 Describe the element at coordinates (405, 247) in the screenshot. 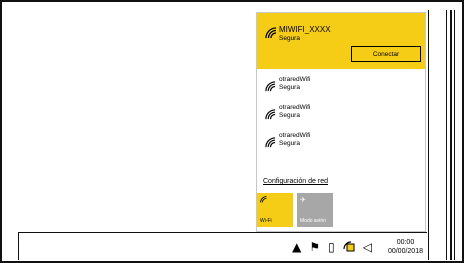

I see `clock: 00:00 00/00/2018` at that location.